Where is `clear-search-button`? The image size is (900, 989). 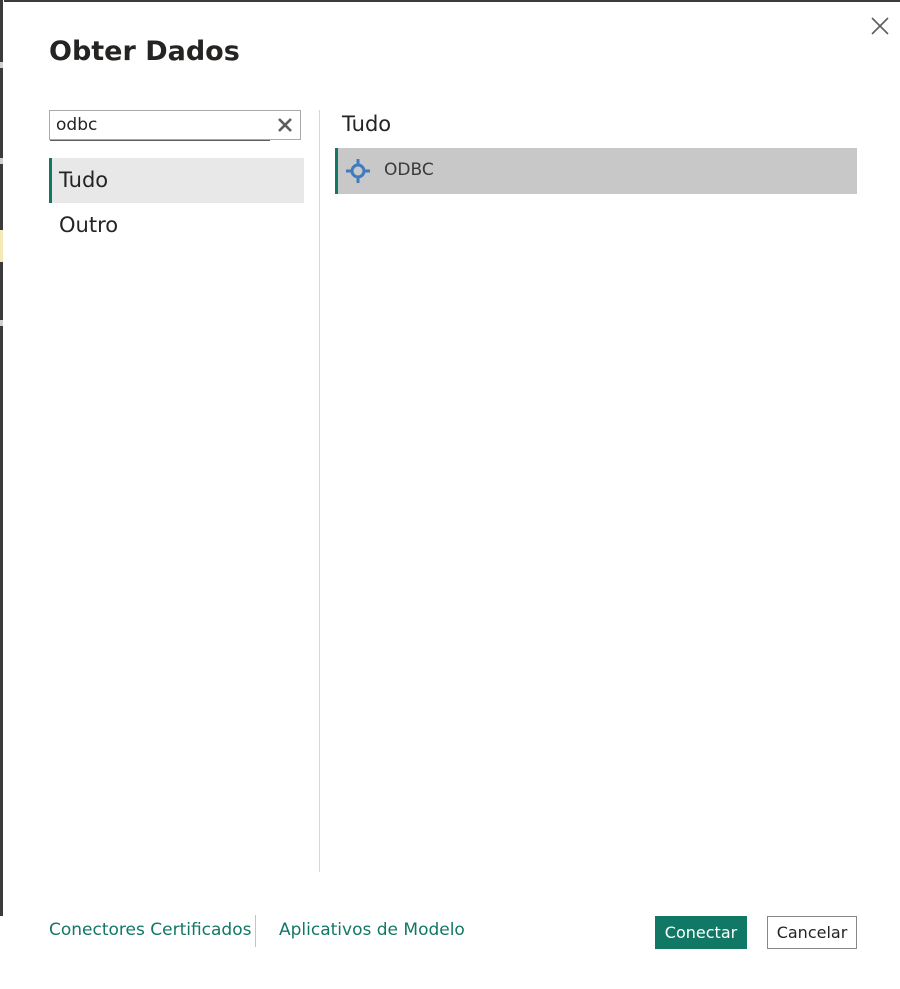 clear-search-button is located at coordinates (285, 125).